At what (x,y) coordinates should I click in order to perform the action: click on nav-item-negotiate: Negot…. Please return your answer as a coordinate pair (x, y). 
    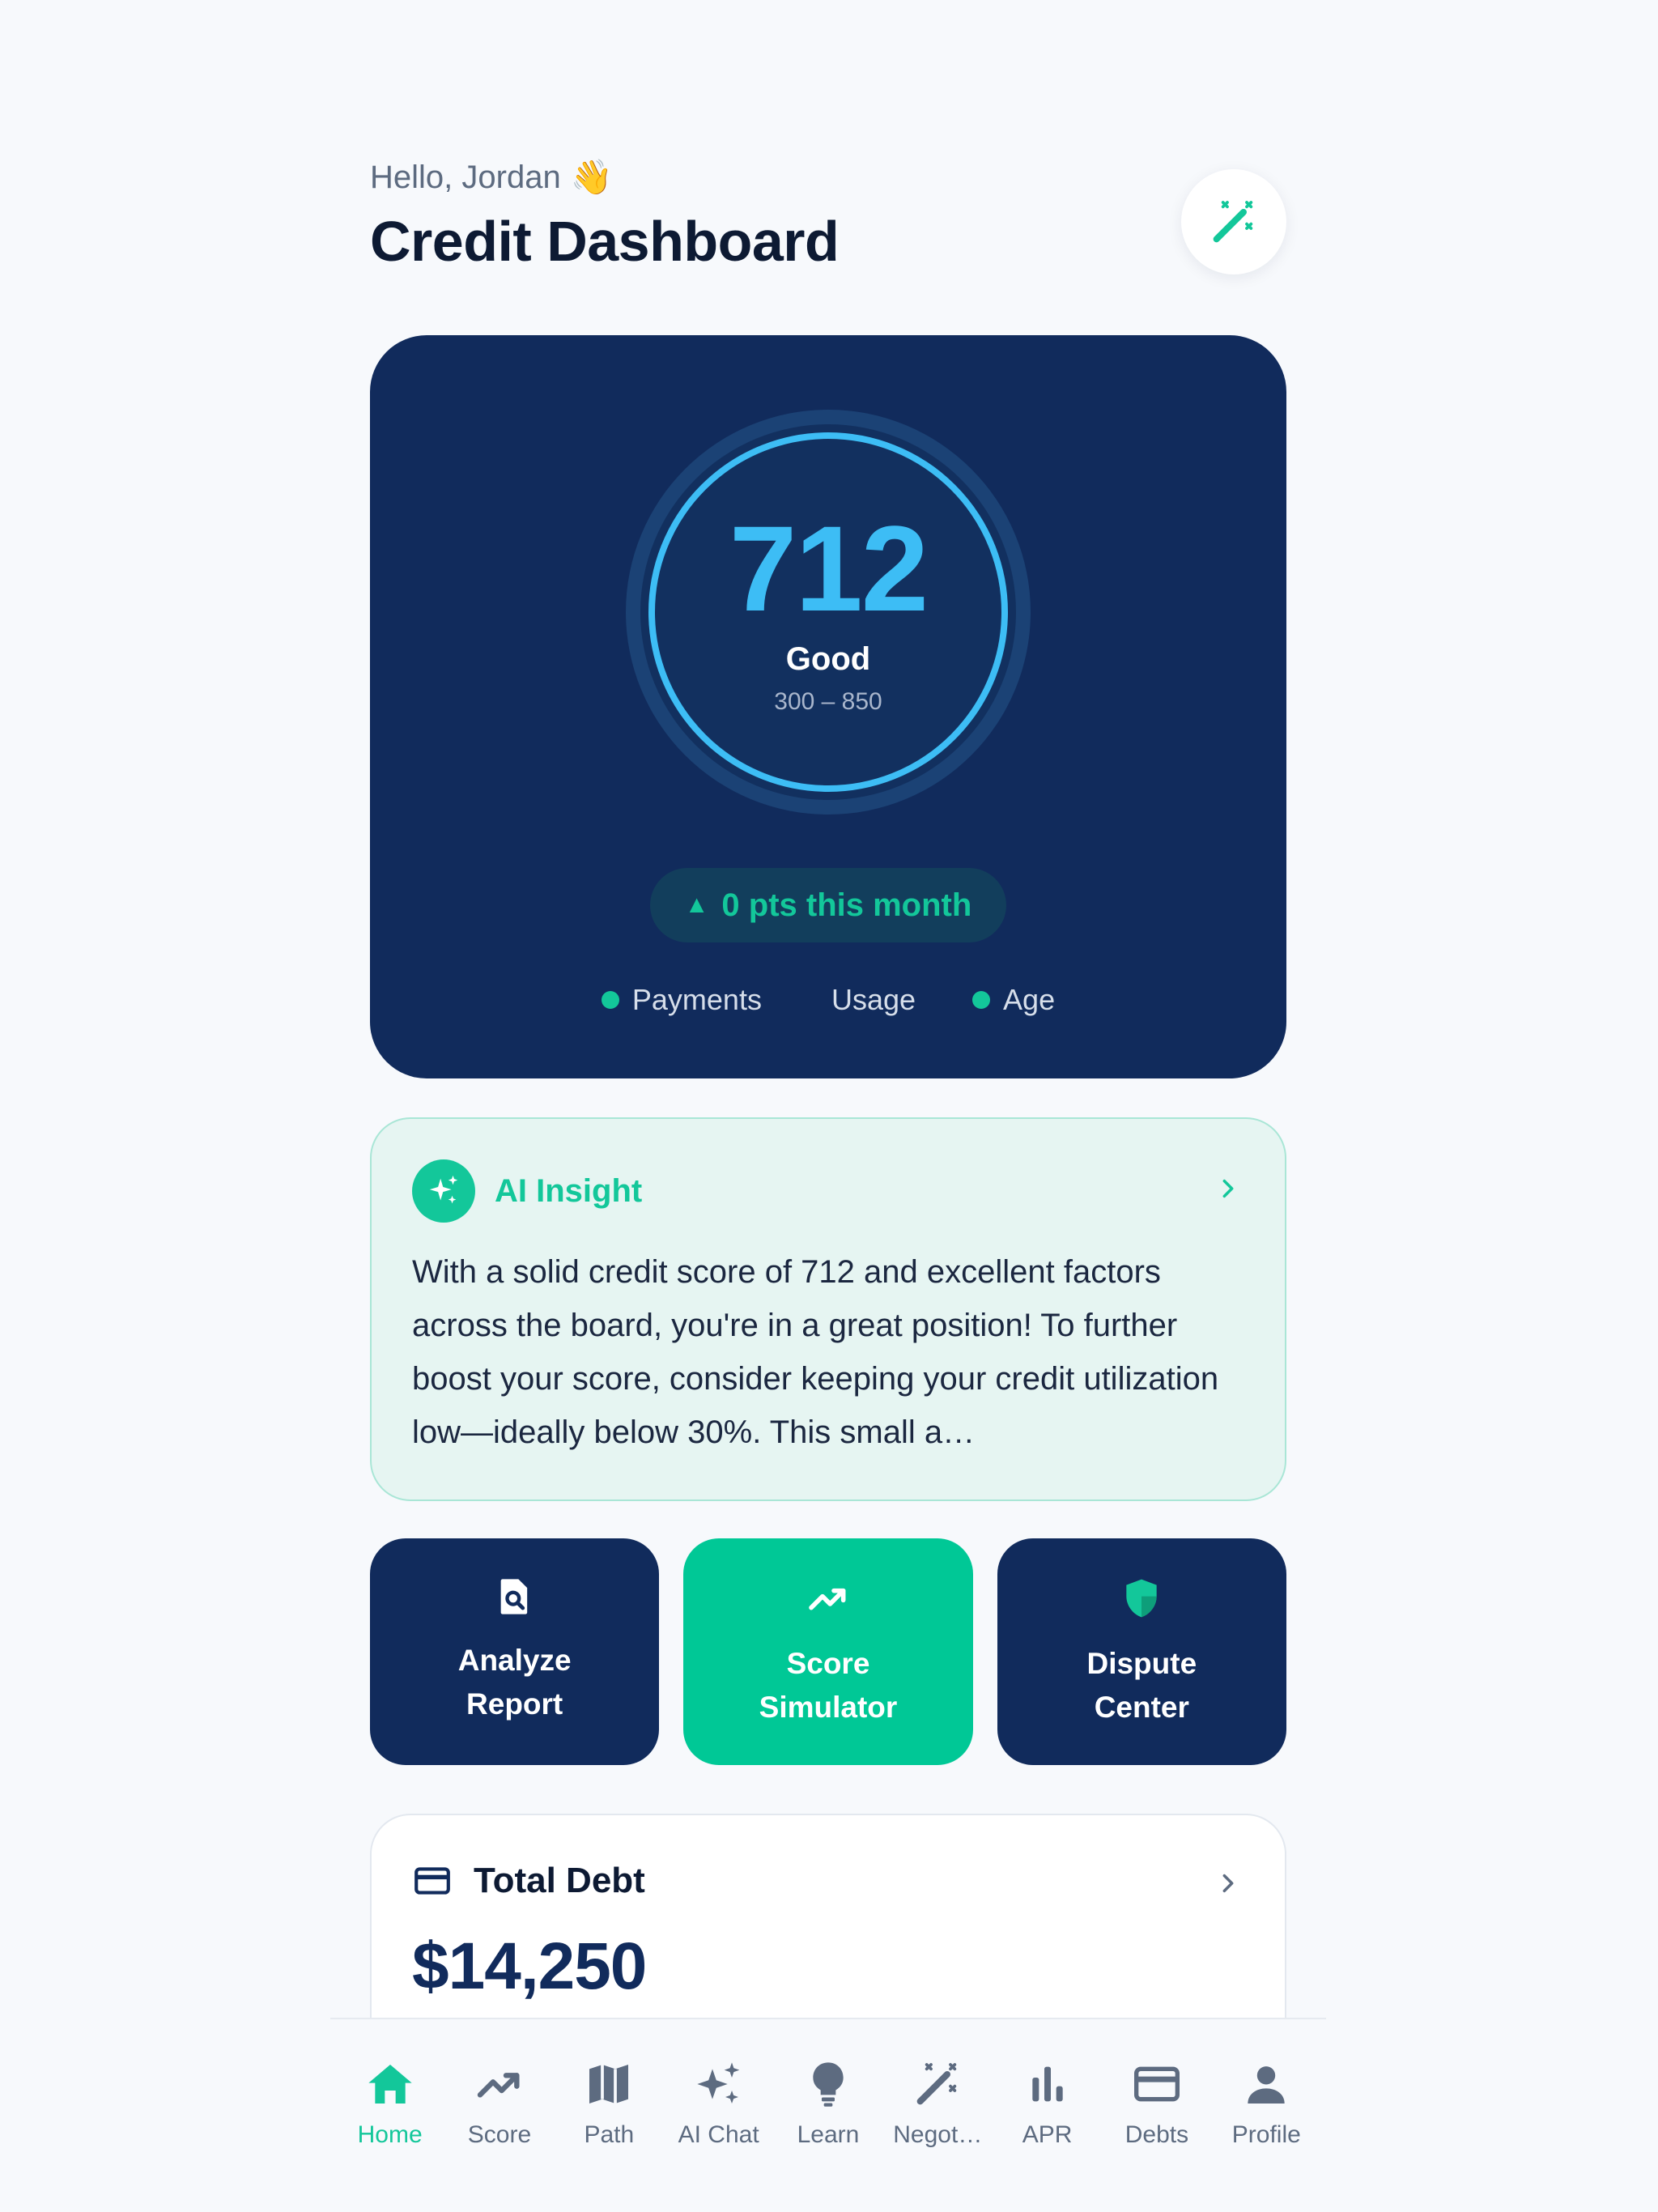
    Looking at the image, I should click on (938, 2115).